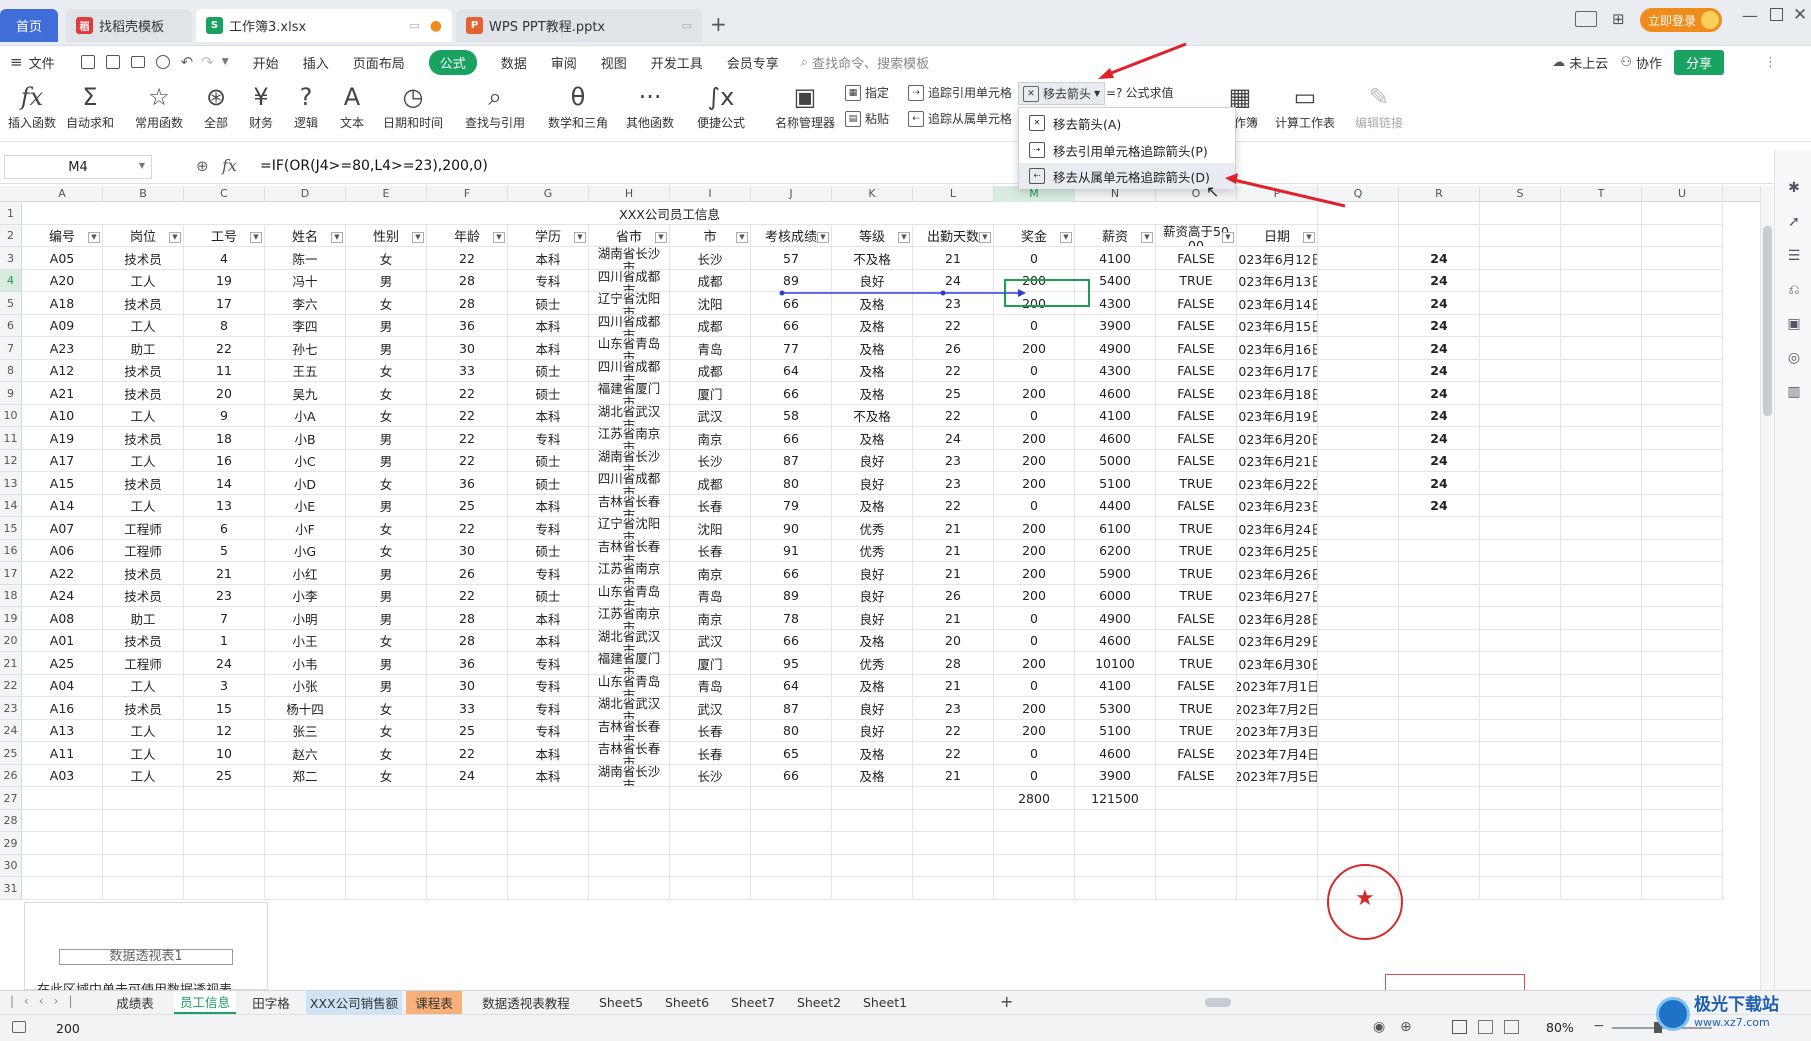 This screenshot has width=1811, height=1041. I want to click on sheet-tab: 数据透视表教程, so click(526, 1002).